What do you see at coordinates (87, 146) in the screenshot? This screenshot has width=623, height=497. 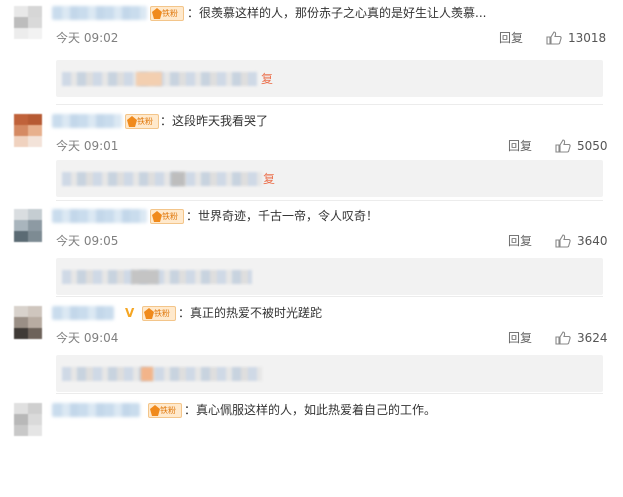 I see `comment-time: 今天 09:01` at bounding box center [87, 146].